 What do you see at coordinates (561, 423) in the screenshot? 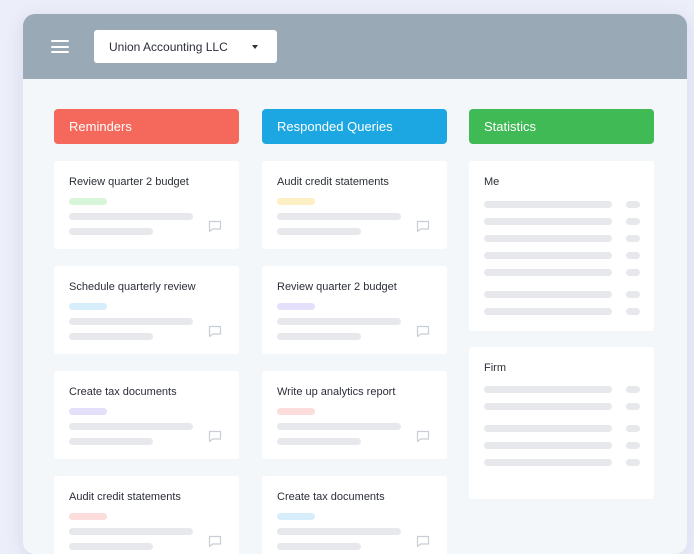
I see `stats-firm-panel: Firm` at bounding box center [561, 423].